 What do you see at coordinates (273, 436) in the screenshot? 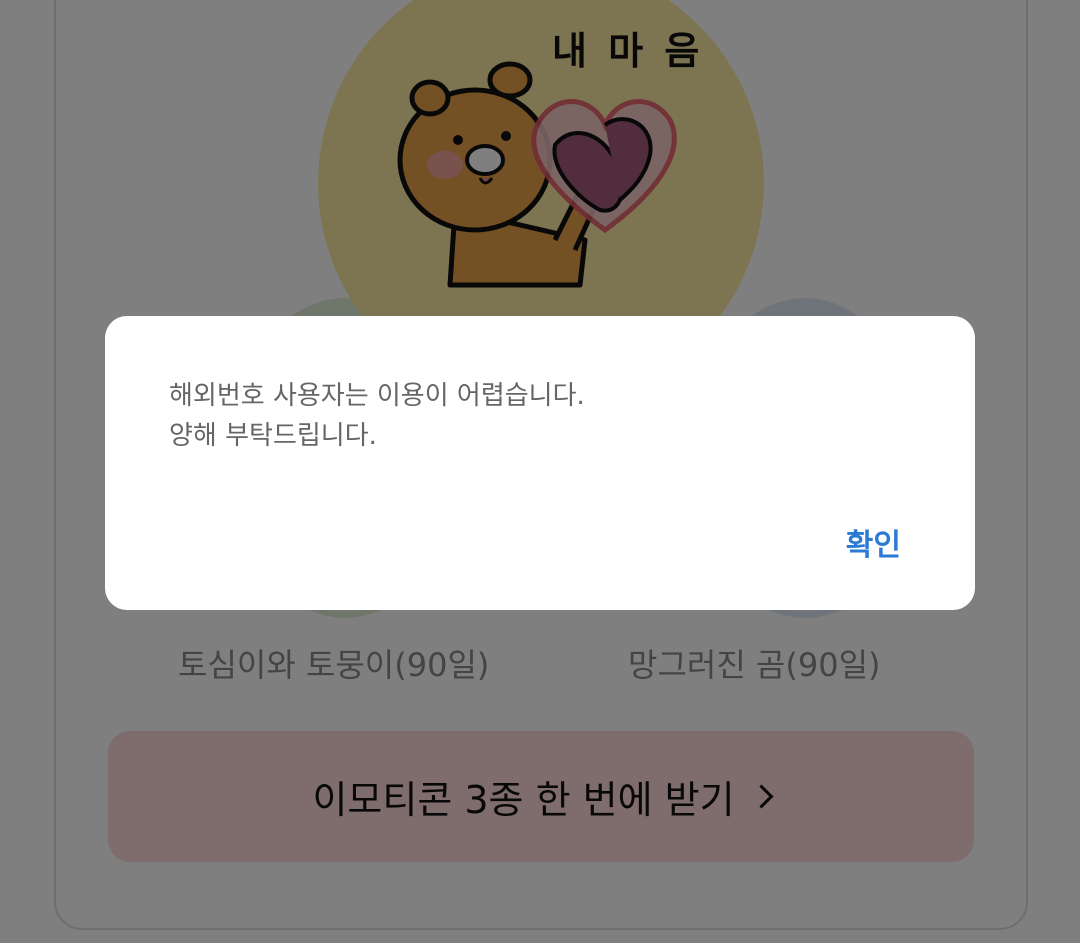
I see `dialog-message-line-2: 양해 부탁드립니다.` at bounding box center [273, 436].